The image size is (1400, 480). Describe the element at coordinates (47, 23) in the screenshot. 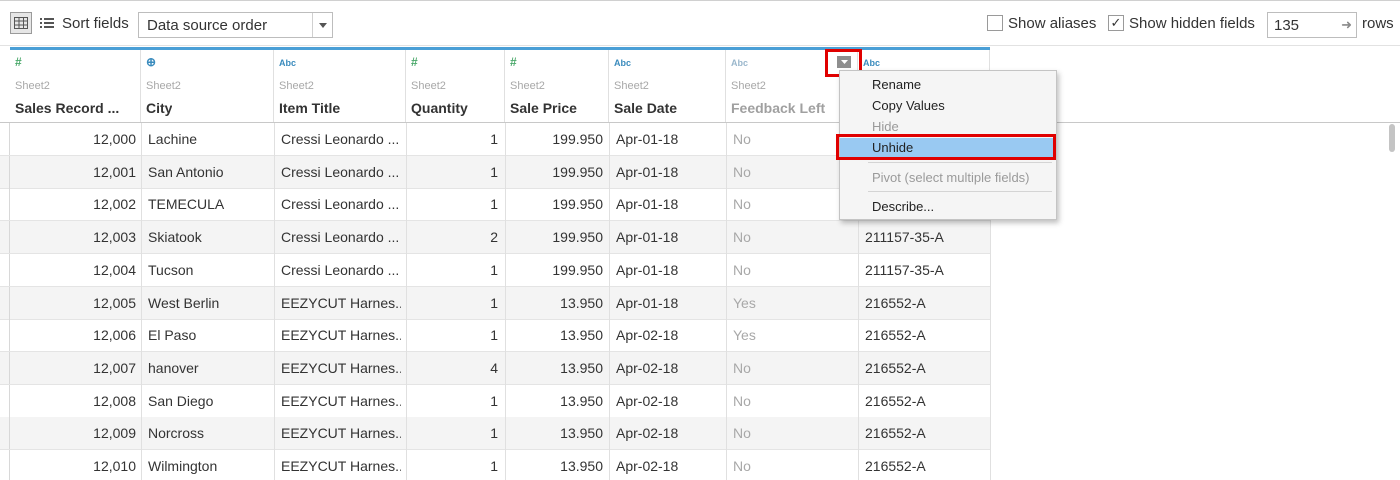

I see `list-view-icon` at that location.